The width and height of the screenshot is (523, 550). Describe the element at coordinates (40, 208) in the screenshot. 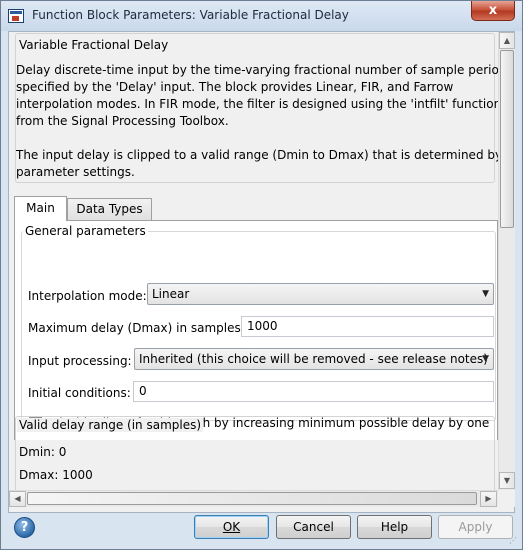

I see `tab-main: Main` at that location.